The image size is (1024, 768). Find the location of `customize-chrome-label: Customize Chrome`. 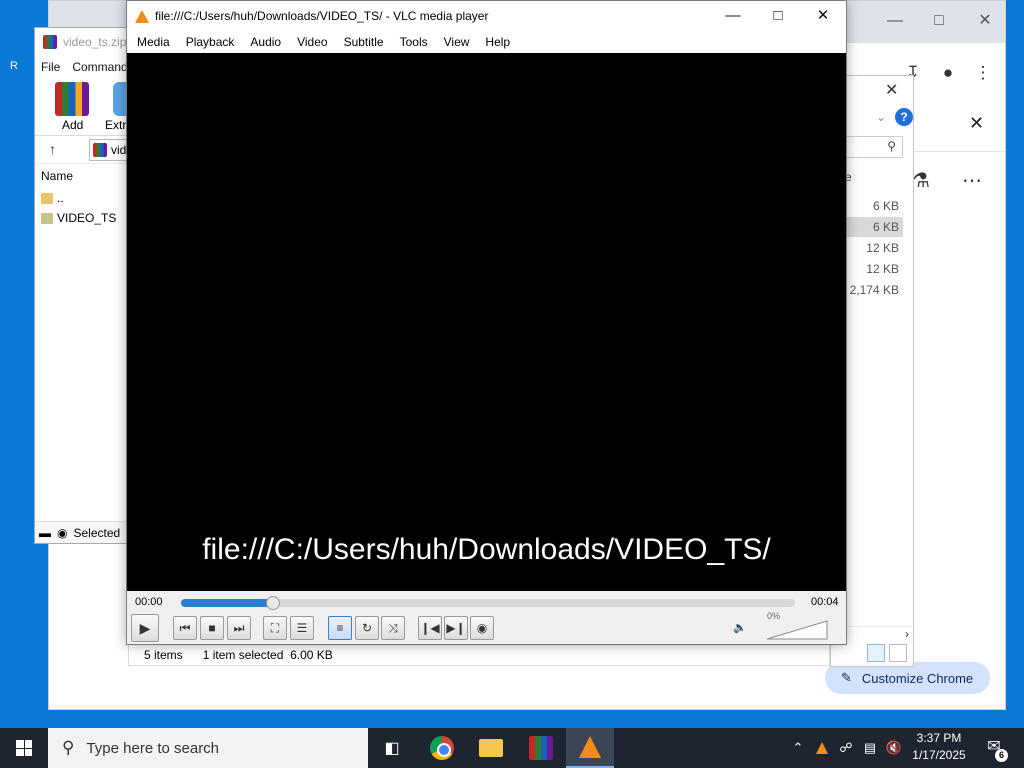

customize-chrome-label: Customize Chrome is located at coordinates (917, 678).